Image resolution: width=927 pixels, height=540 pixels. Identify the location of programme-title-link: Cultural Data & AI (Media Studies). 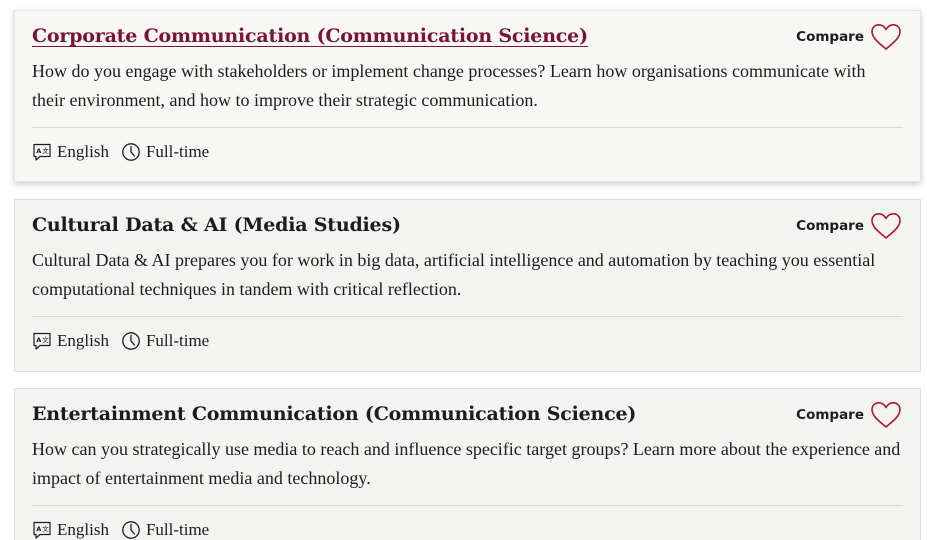
(216, 225).